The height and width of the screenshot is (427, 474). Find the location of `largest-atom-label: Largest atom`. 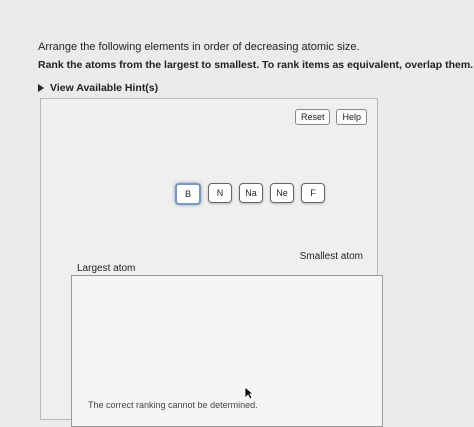

largest-atom-label: Largest atom is located at coordinates (106, 268).